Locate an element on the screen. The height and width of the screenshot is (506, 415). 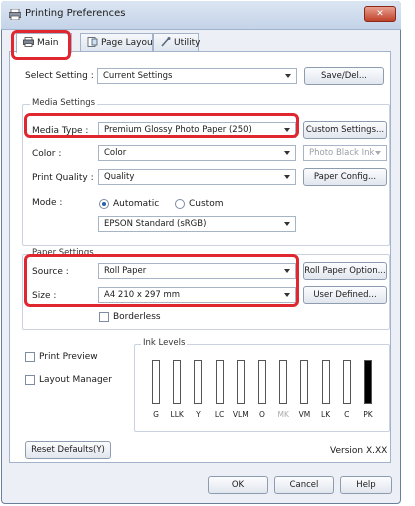
layout-manager-label: Layout Manager is located at coordinates (75, 380).